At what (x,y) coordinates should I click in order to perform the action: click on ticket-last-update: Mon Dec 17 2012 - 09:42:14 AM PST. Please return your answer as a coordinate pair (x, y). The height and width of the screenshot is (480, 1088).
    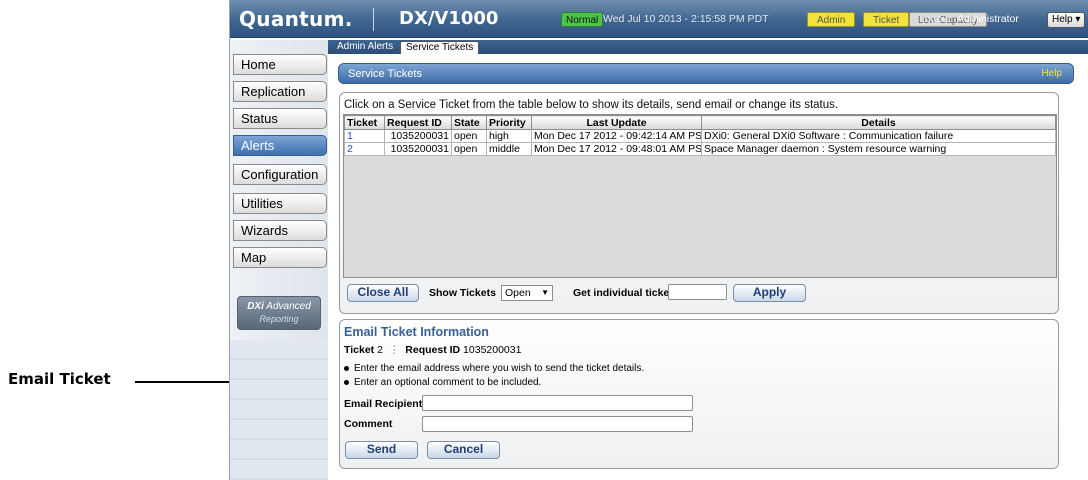
    Looking at the image, I should click on (616, 136).